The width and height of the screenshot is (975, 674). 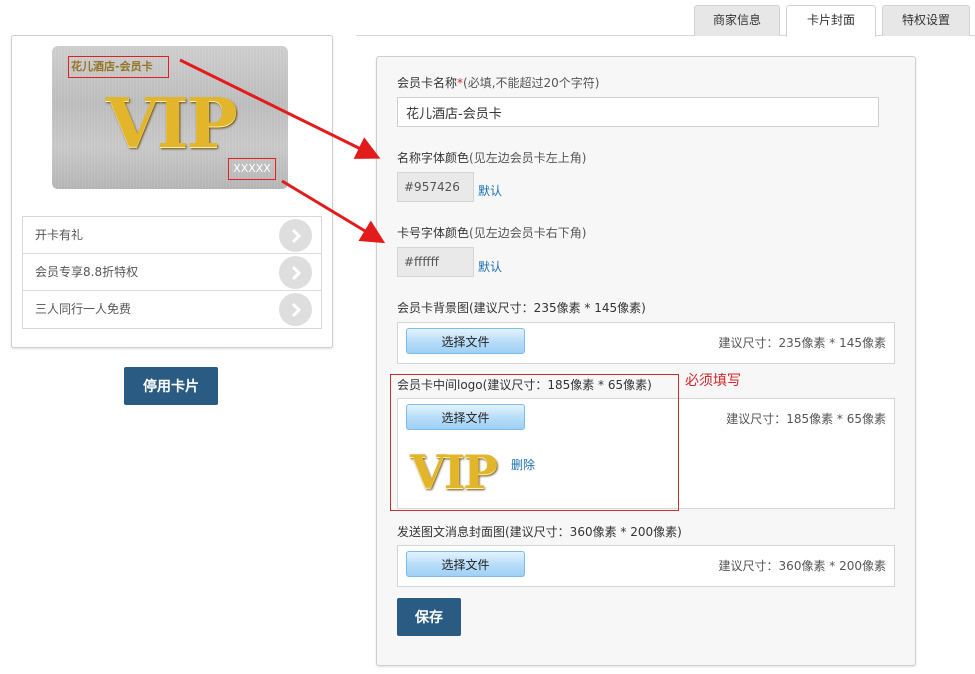 What do you see at coordinates (172, 124) in the screenshot?
I see `vip-logo: VIP` at bounding box center [172, 124].